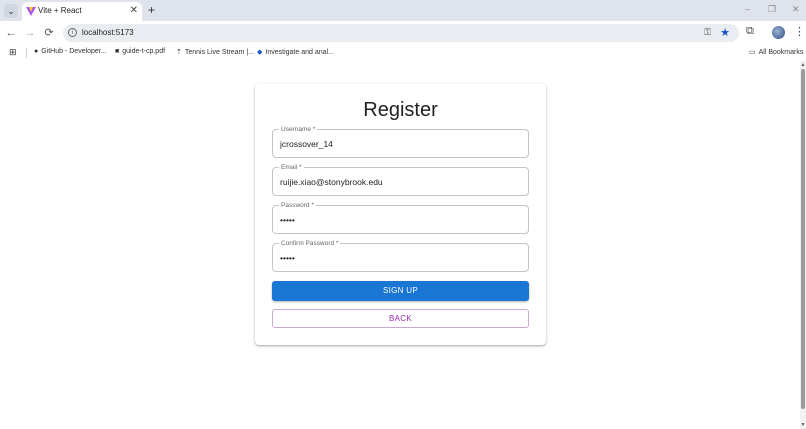 The image size is (806, 429). Describe the element at coordinates (287, 258) in the screenshot. I see `confirm-password-value: •••••` at that location.